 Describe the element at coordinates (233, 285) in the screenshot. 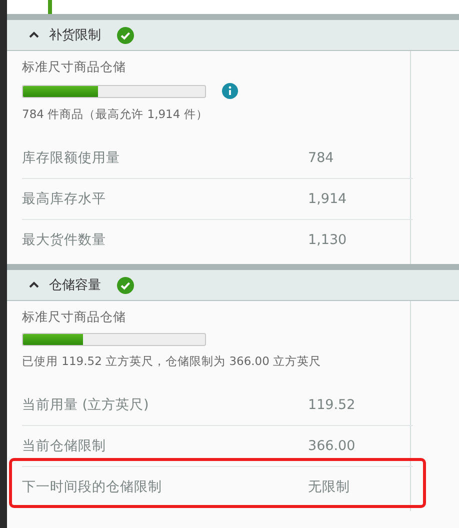

I see `section-header: 仓储容量` at that location.